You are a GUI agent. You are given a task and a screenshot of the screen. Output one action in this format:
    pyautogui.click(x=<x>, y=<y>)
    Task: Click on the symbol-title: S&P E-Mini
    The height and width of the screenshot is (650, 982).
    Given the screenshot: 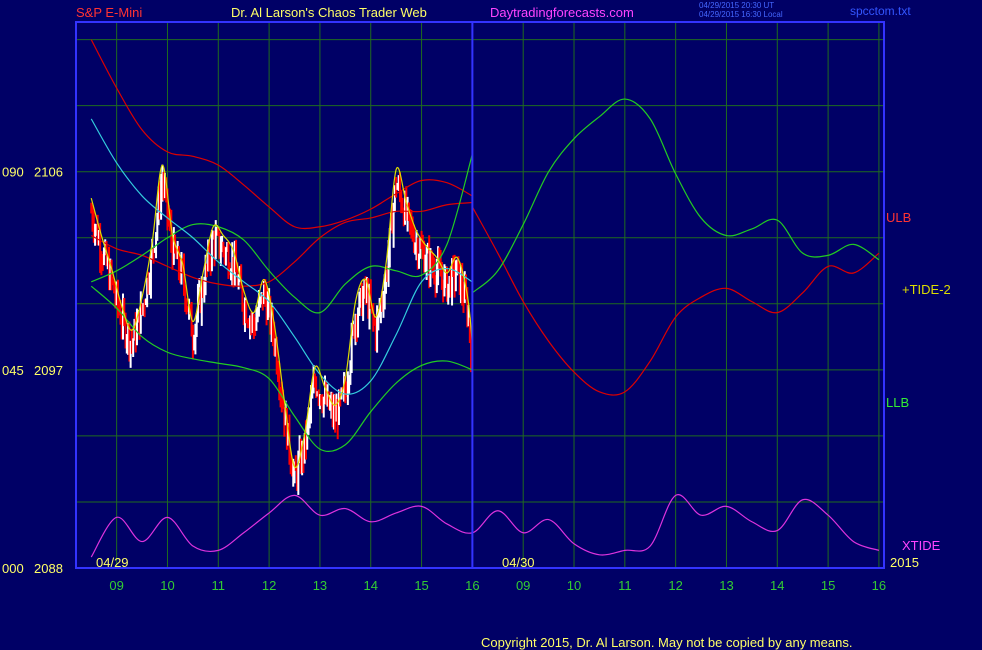 What is the action you would take?
    pyautogui.click(x=109, y=12)
    